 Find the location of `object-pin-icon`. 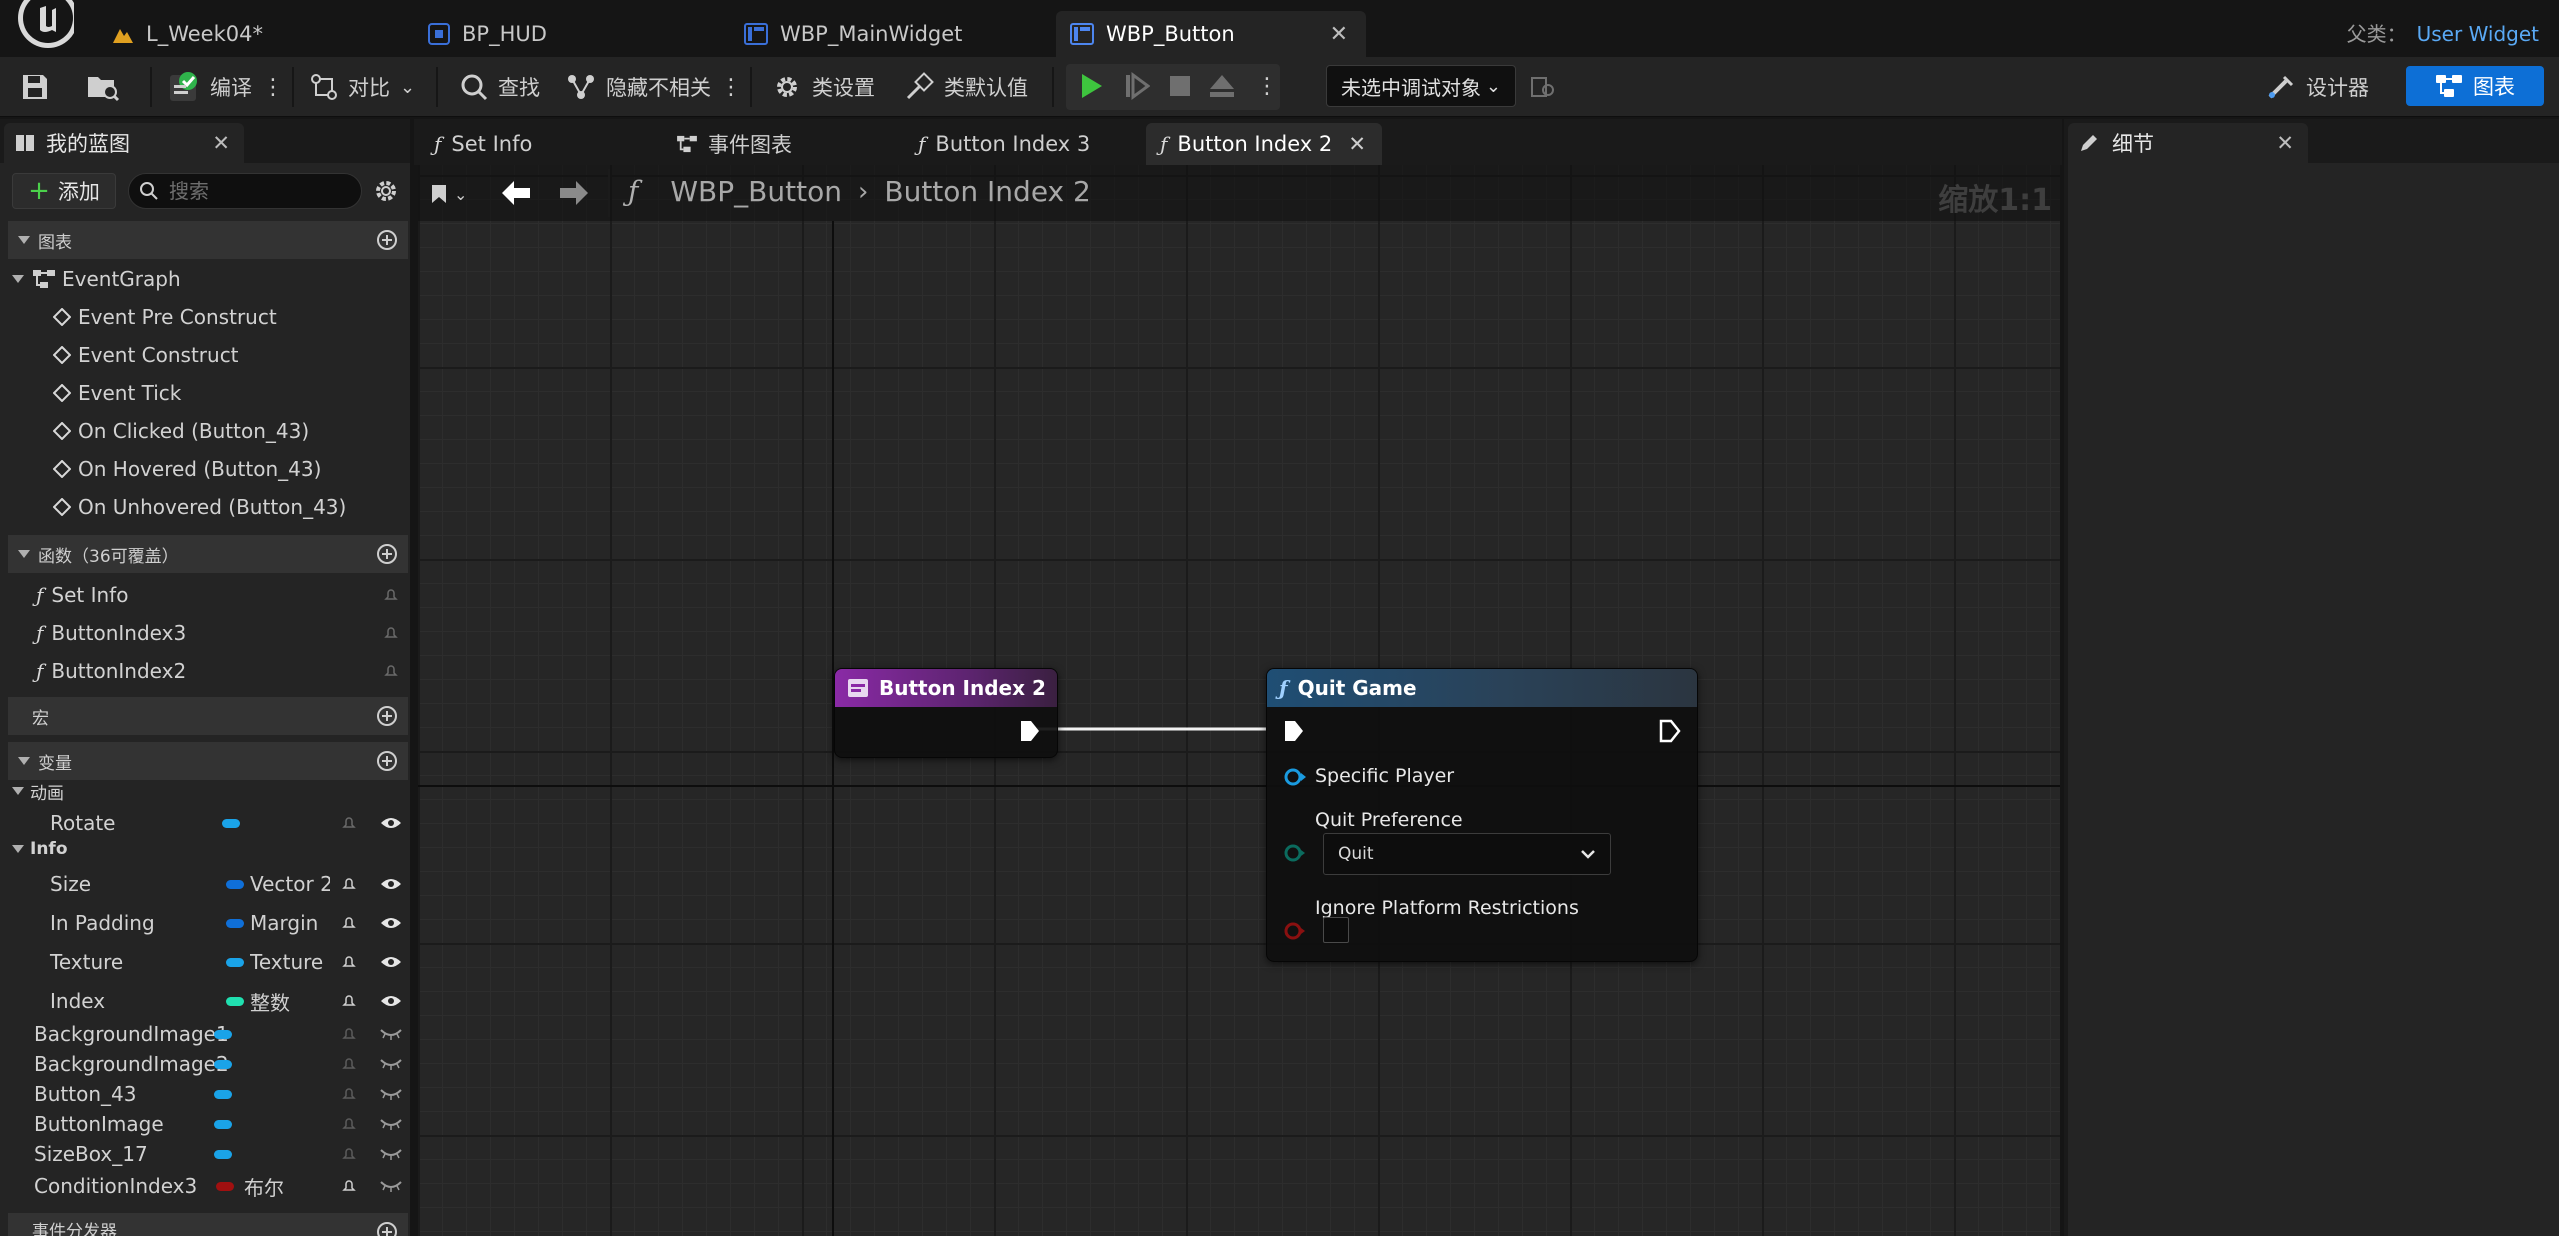

object-pin-icon is located at coordinates (1295, 777).